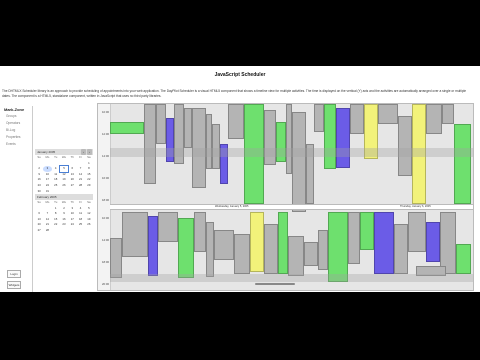 The image size is (480, 360). Describe the element at coordinates (64, 197) in the screenshot. I see `calendar-header: February 2005` at that location.